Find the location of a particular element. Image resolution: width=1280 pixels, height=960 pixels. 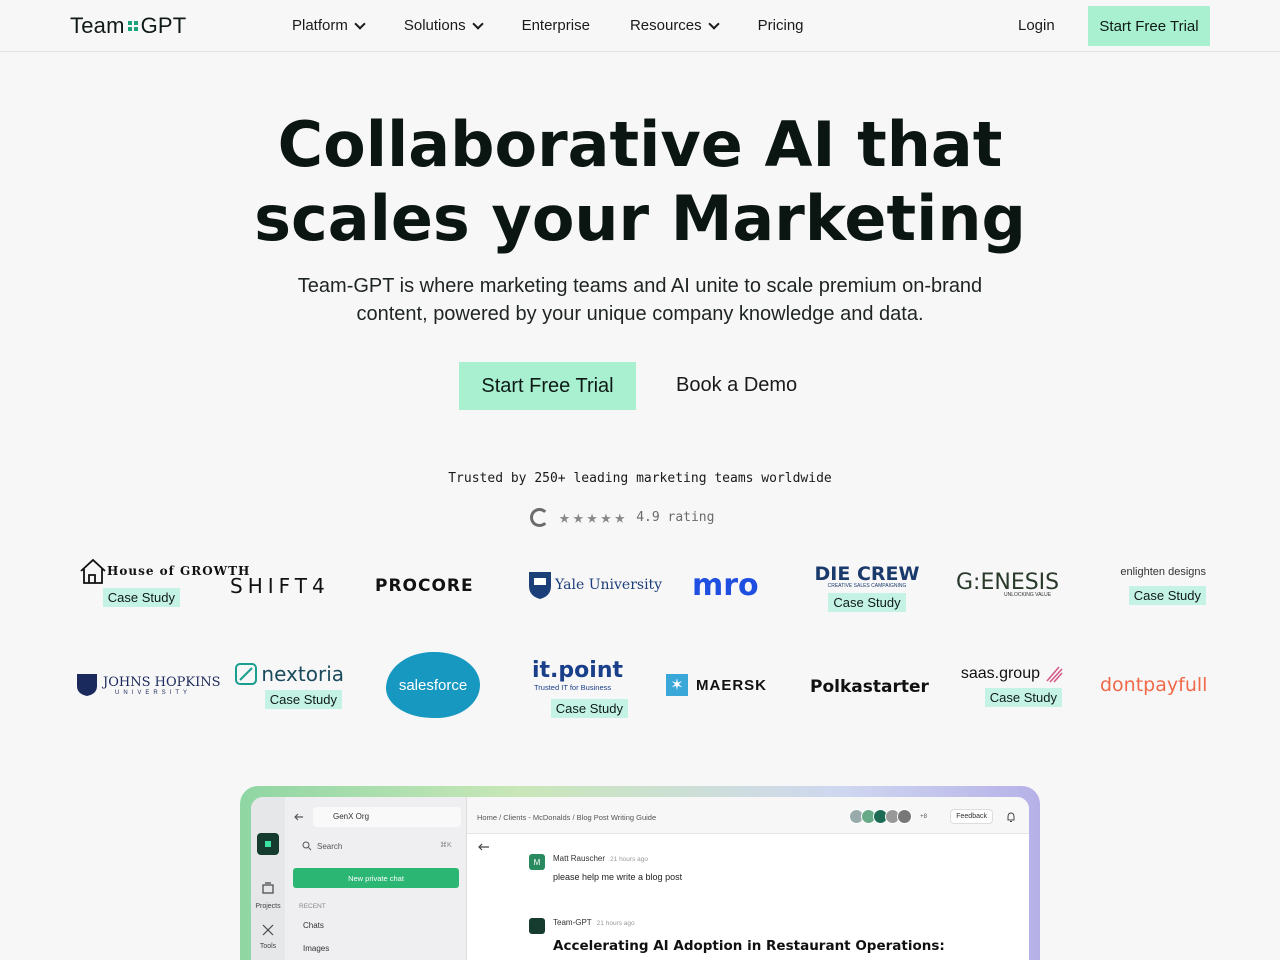

author-name: Matt Rauscher is located at coordinates (579, 858).